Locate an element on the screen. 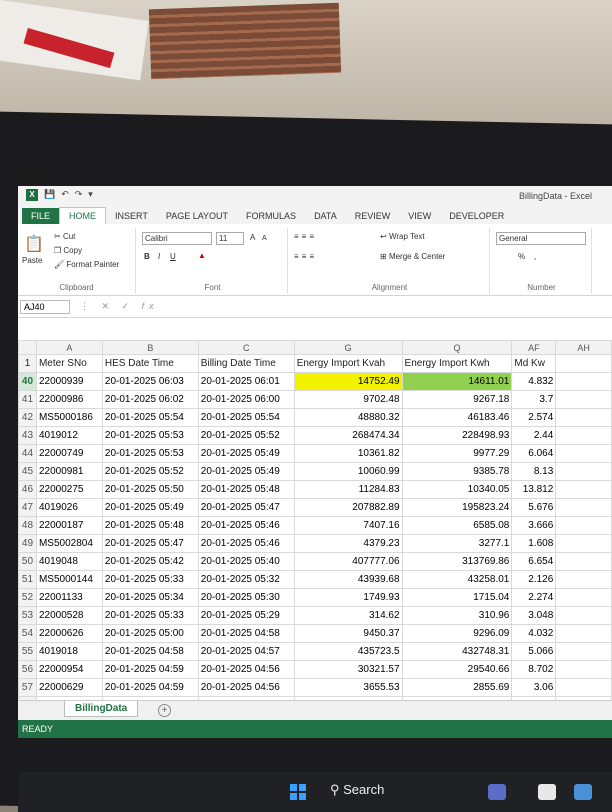 The image size is (612, 812). header-cell: Md Kw is located at coordinates (534, 363).